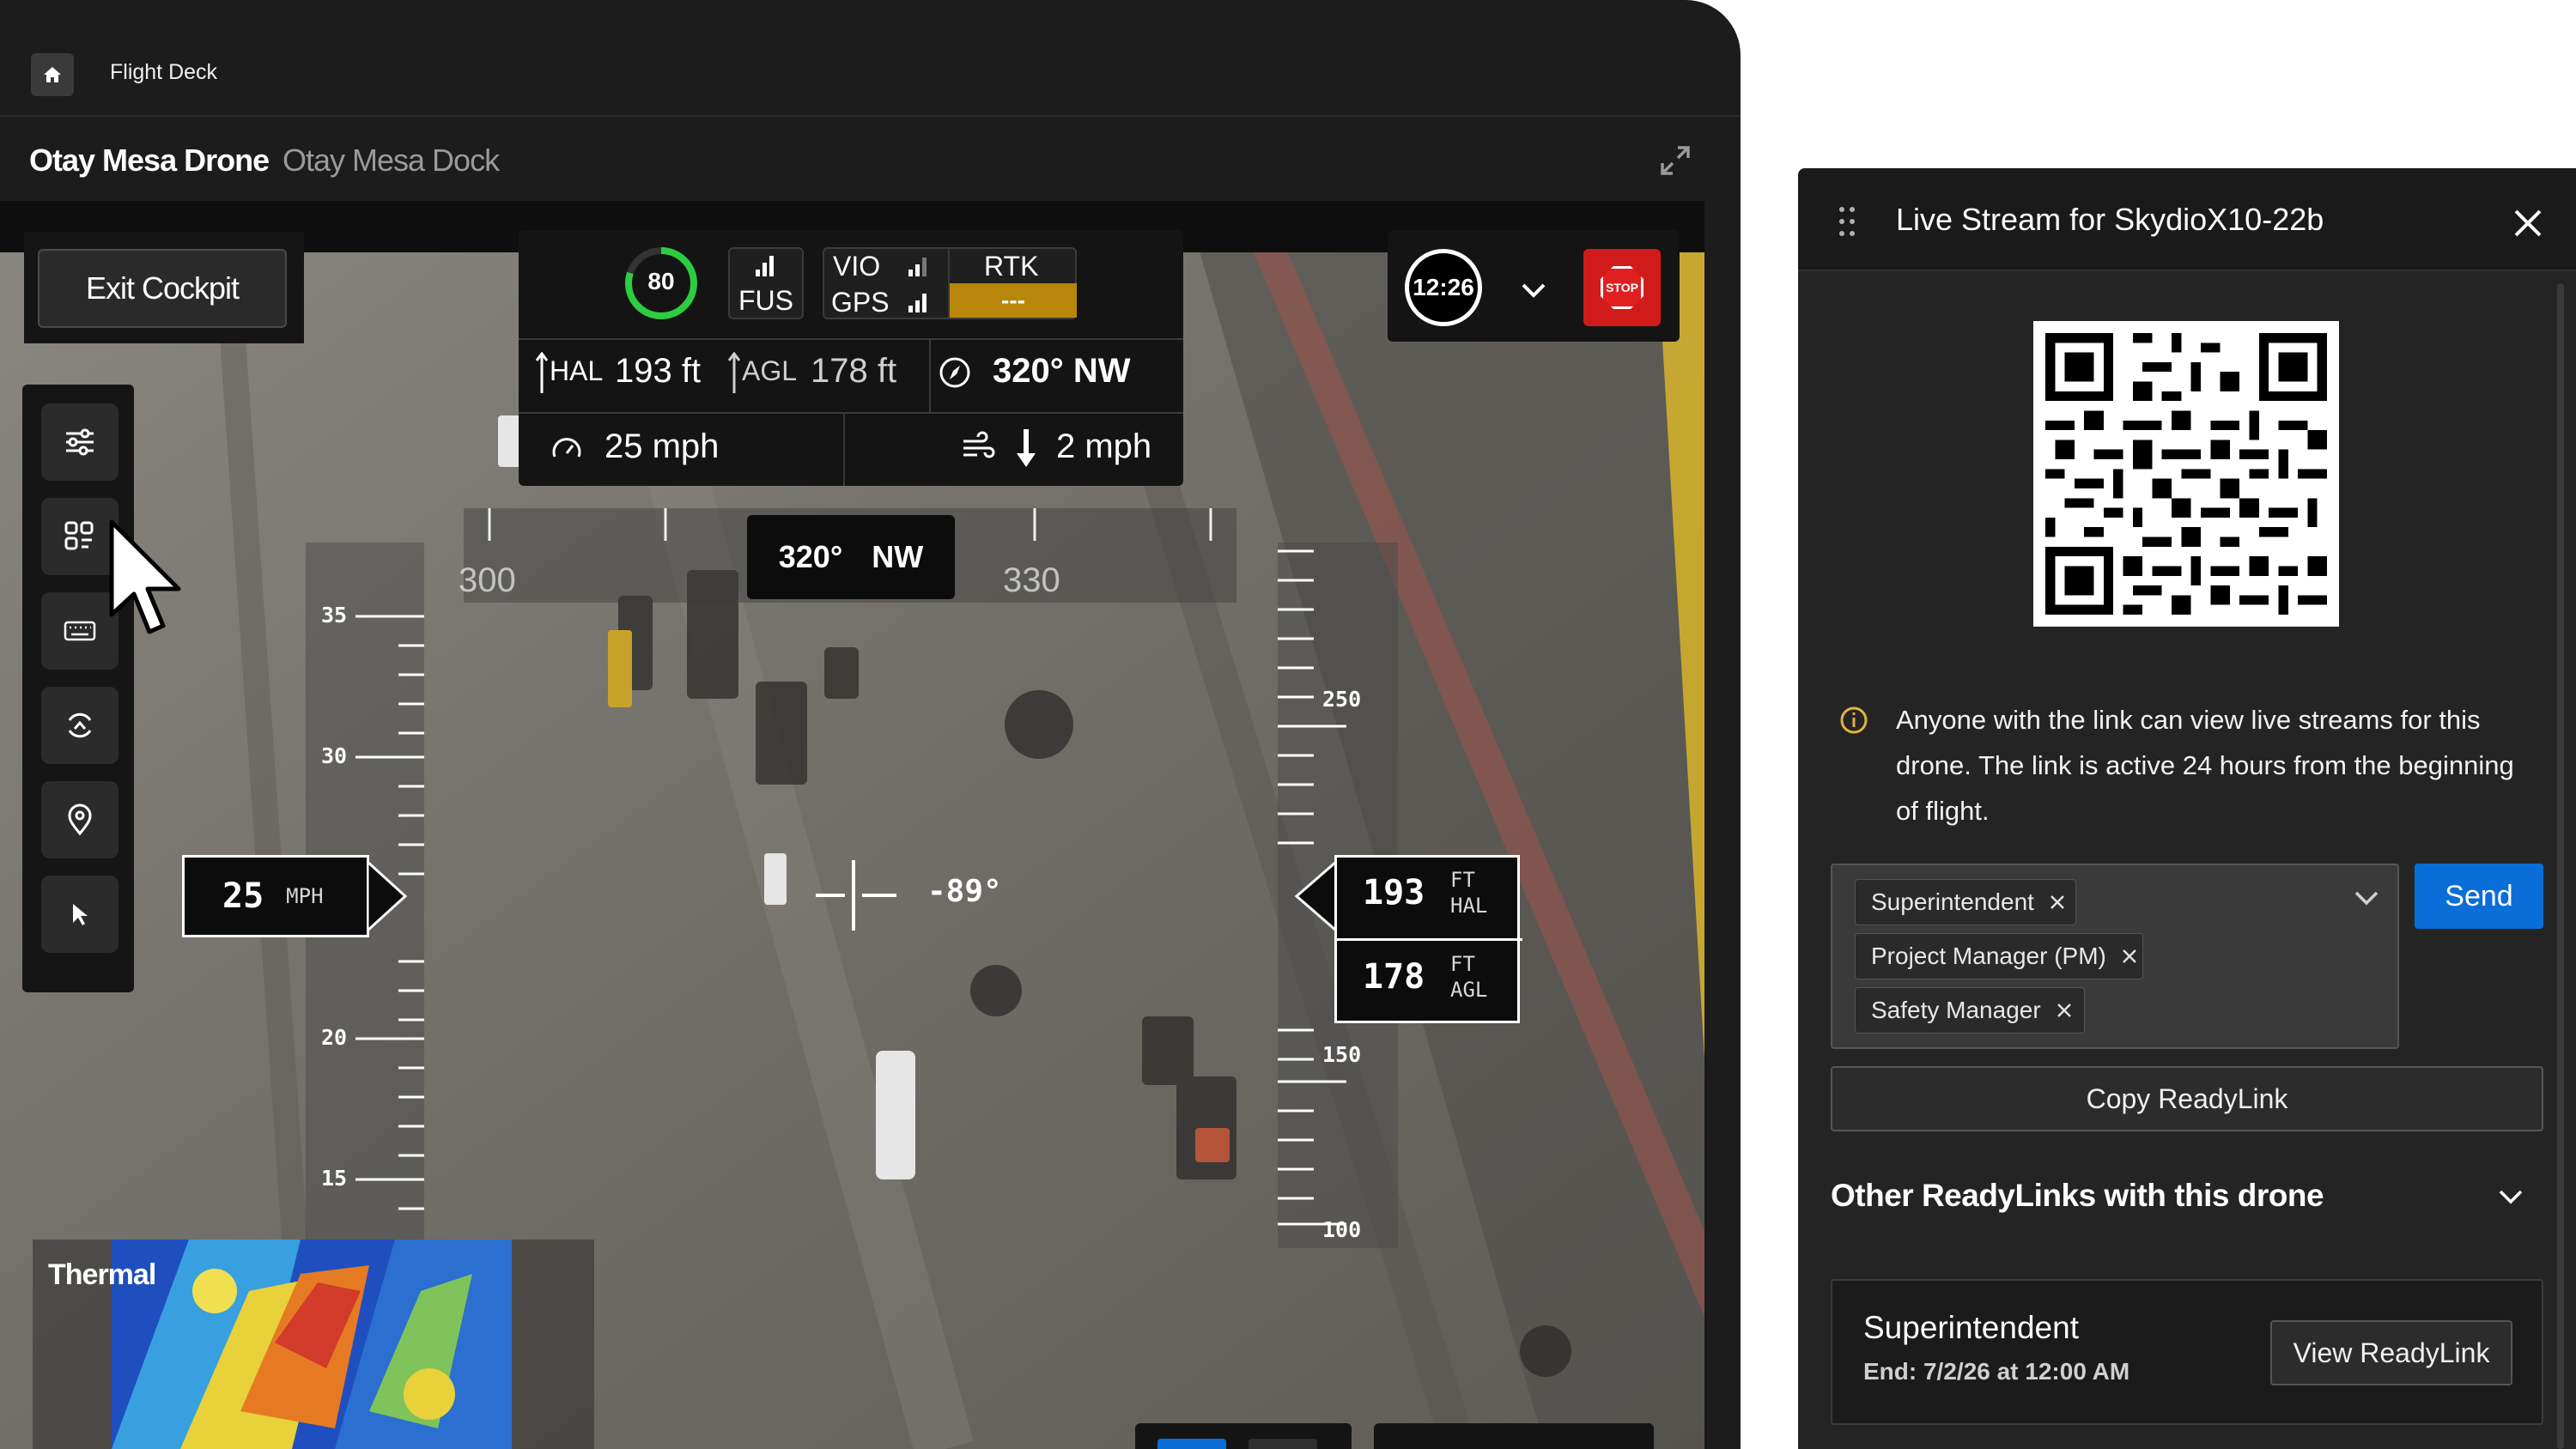  I want to click on location-pin-icon, so click(80, 819).